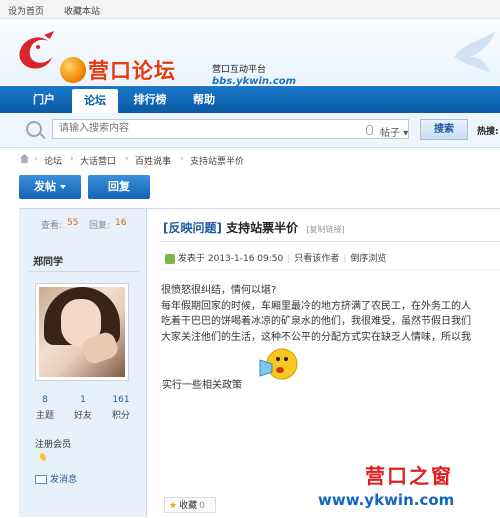  Describe the element at coordinates (316, 306) in the screenshot. I see `post-paragraph: 每年假期回家的时候，车厢里最冷的地方挤满了农民工，在外务工的人` at that location.